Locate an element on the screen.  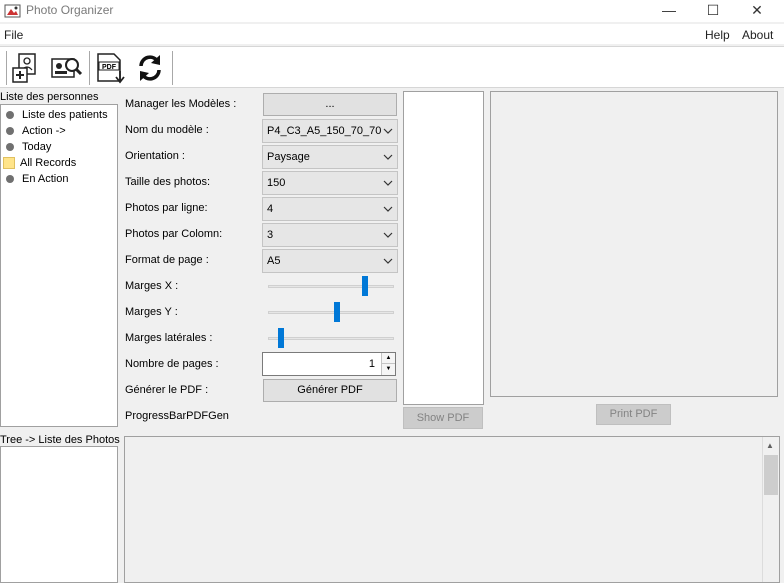
per-column-label: Photos par Colomn: is located at coordinates (174, 234).